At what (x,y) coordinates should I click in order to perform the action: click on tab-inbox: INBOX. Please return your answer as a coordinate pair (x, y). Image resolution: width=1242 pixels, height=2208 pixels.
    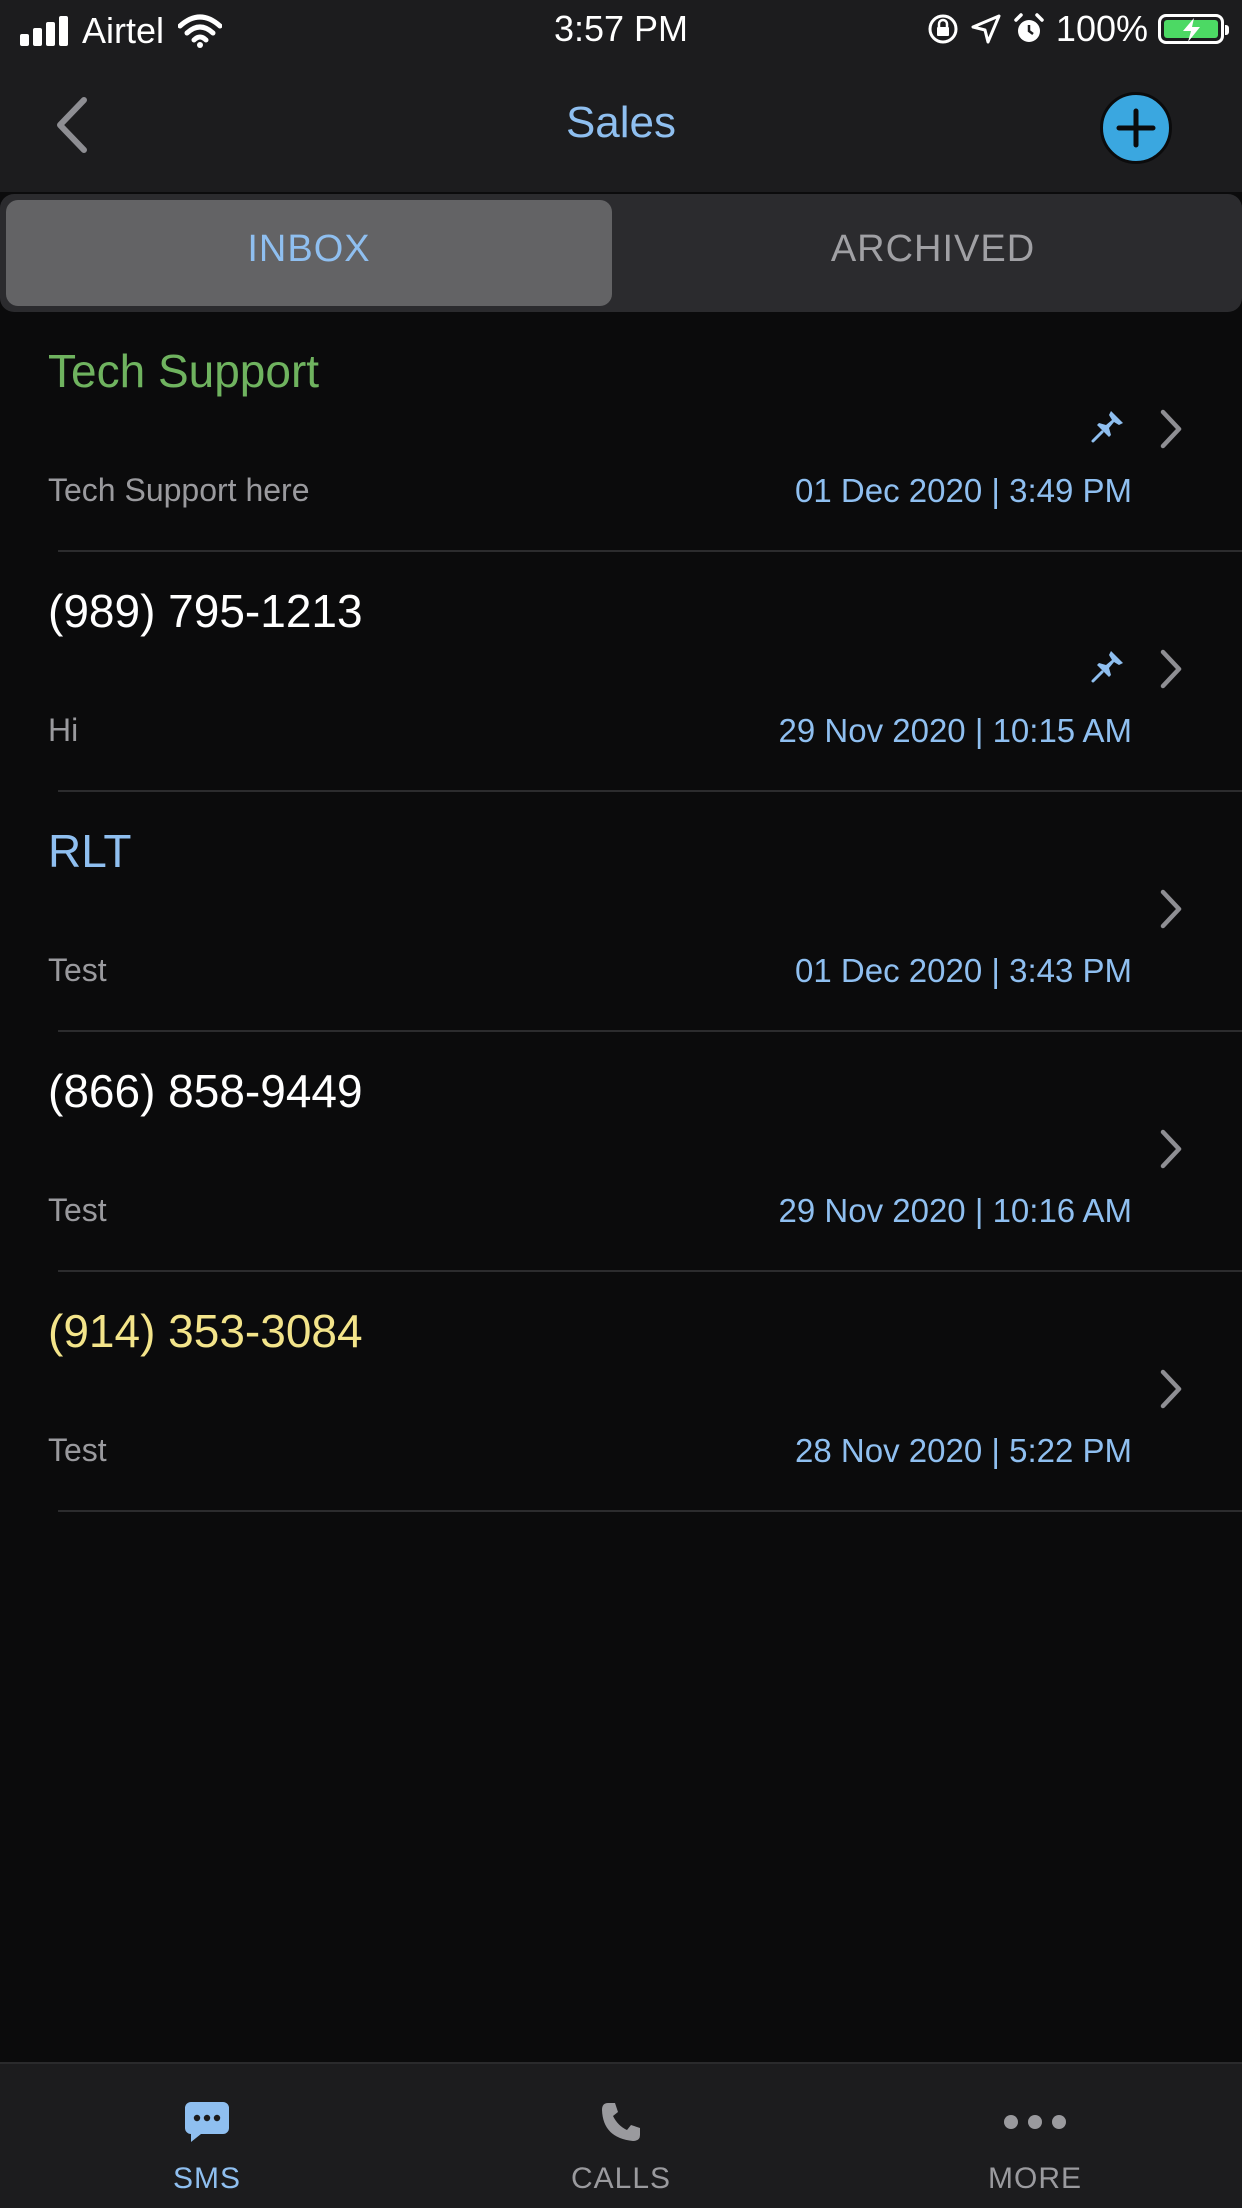
    Looking at the image, I should click on (309, 249).